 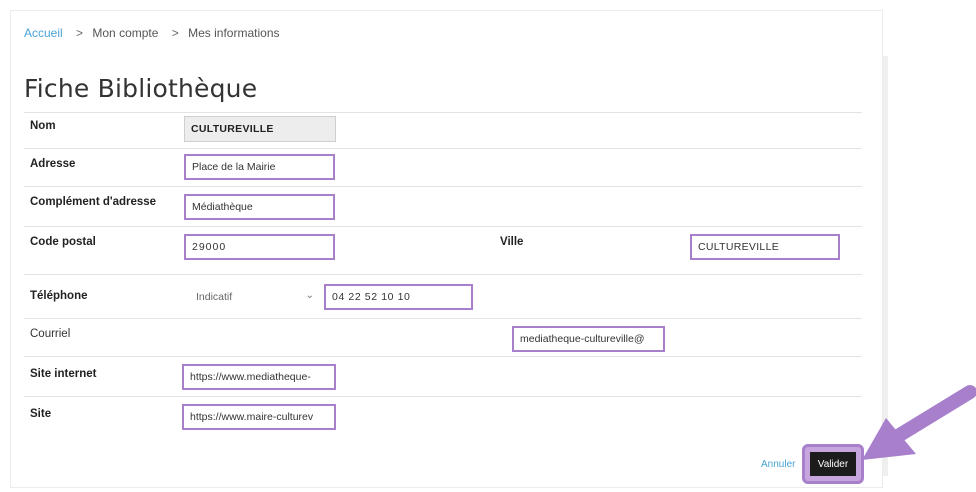 What do you see at coordinates (259, 207) in the screenshot?
I see `complement-input: Médiathèque` at bounding box center [259, 207].